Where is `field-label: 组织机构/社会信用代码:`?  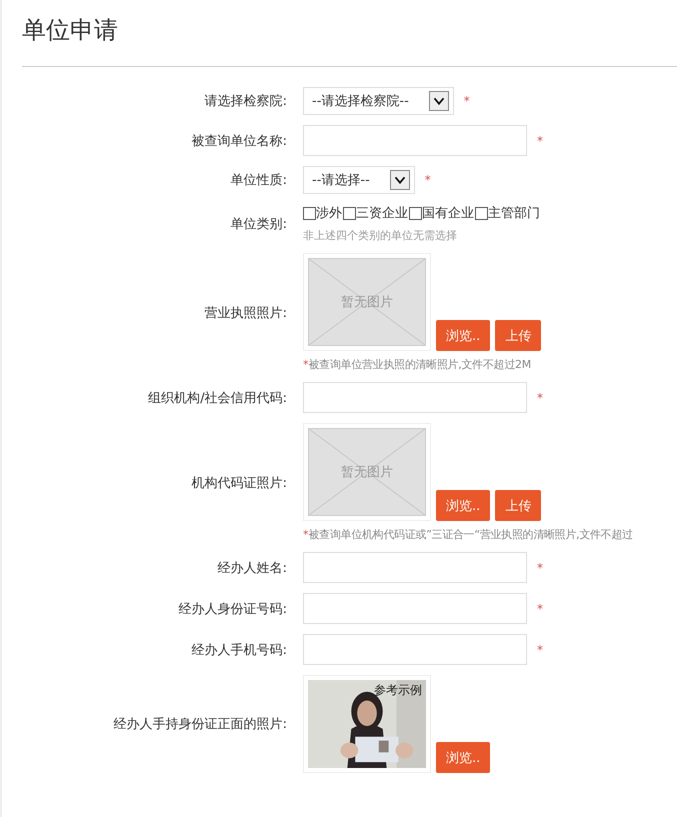 field-label: 组织机构/社会信用代码: is located at coordinates (217, 398).